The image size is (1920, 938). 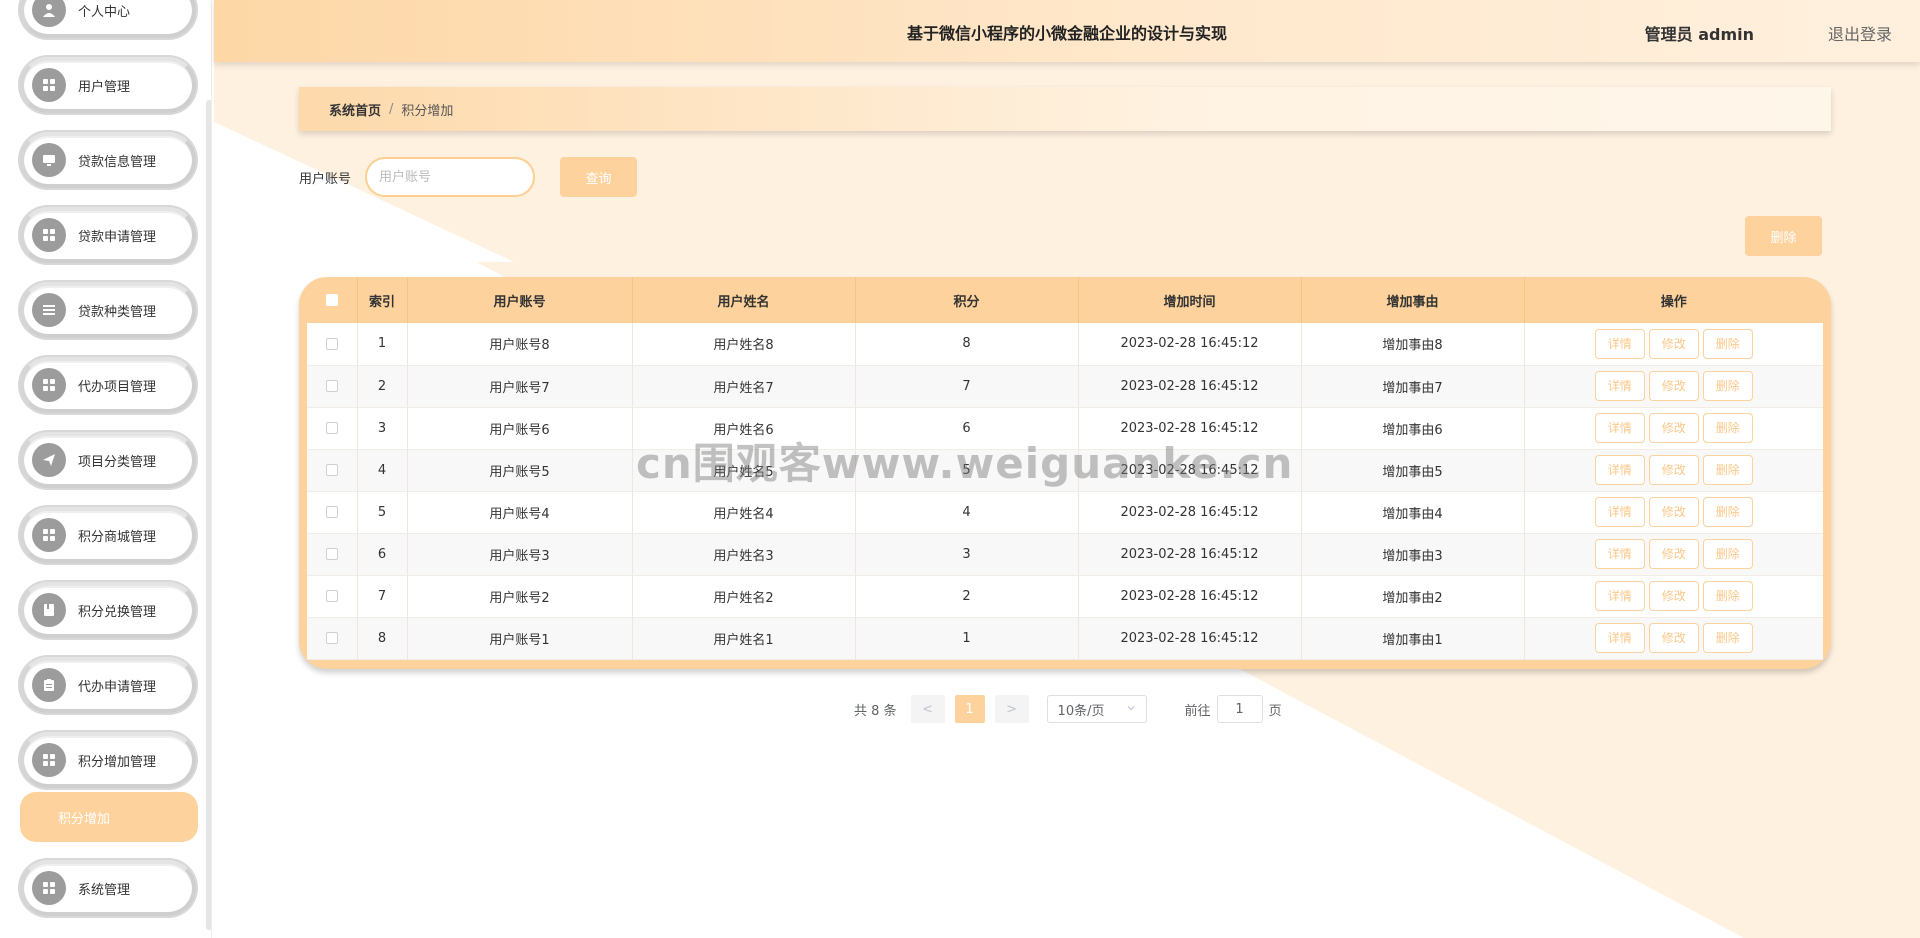 I want to click on list-icon, so click(x=49, y=310).